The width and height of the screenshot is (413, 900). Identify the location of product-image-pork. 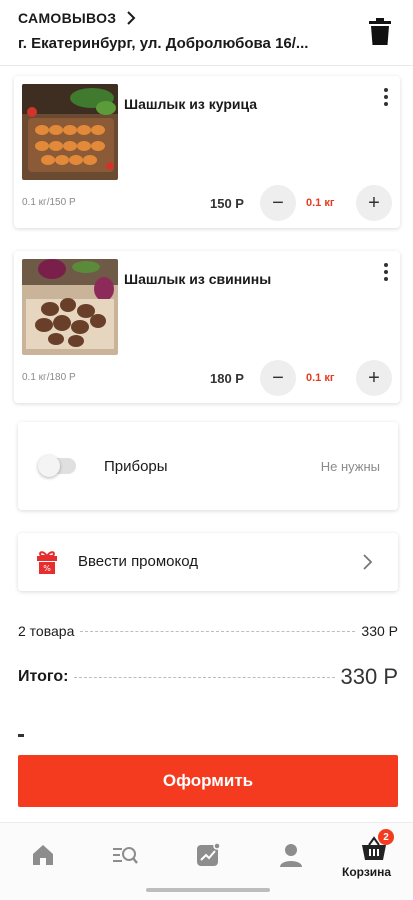
(70, 307).